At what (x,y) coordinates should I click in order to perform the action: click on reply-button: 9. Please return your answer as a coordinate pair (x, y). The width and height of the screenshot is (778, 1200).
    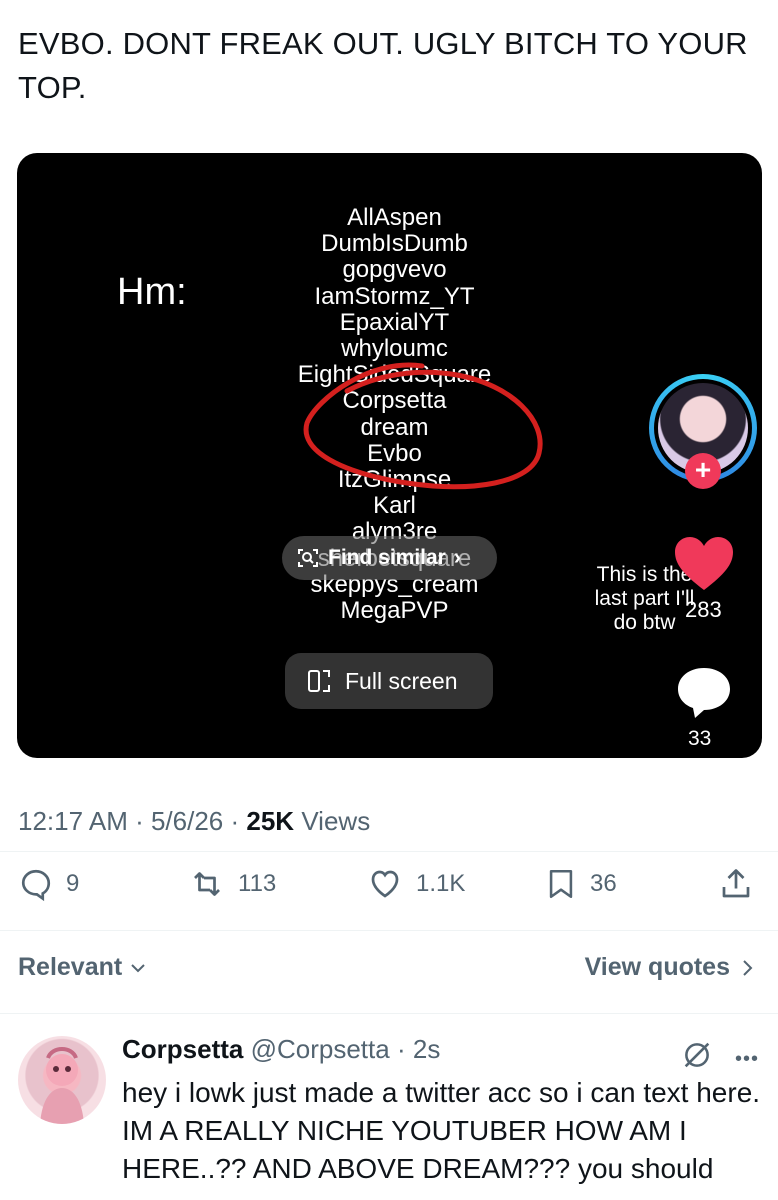
    Looking at the image, I should click on (48, 884).